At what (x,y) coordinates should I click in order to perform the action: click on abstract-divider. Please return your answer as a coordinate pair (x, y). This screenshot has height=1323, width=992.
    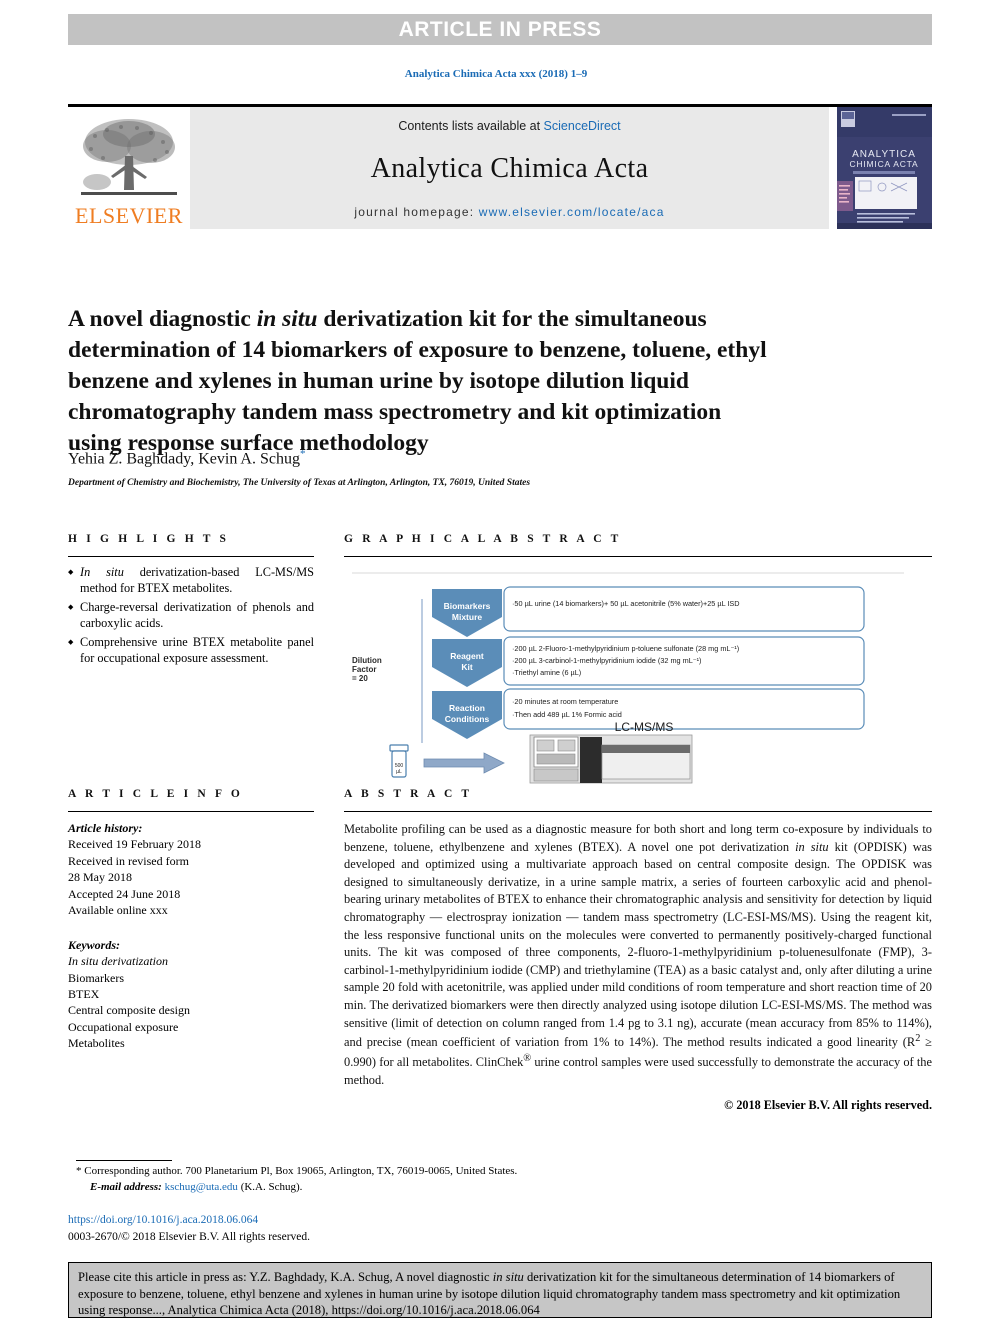
    Looking at the image, I should click on (638, 811).